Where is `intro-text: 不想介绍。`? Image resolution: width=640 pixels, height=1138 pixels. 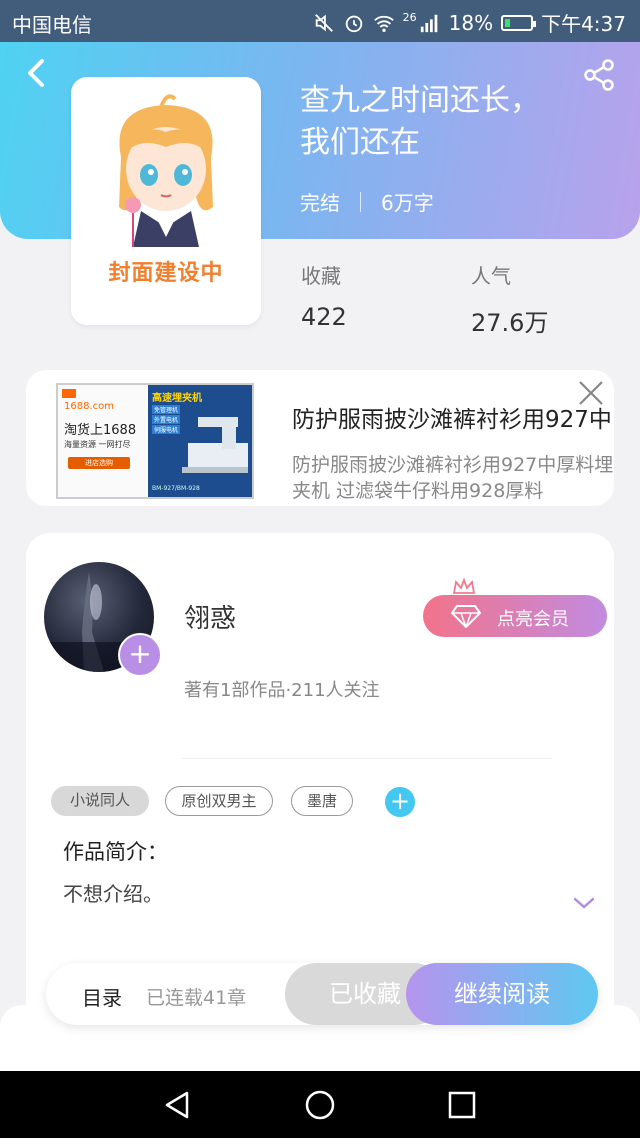
intro-text: 不想介绍。 is located at coordinates (113, 894).